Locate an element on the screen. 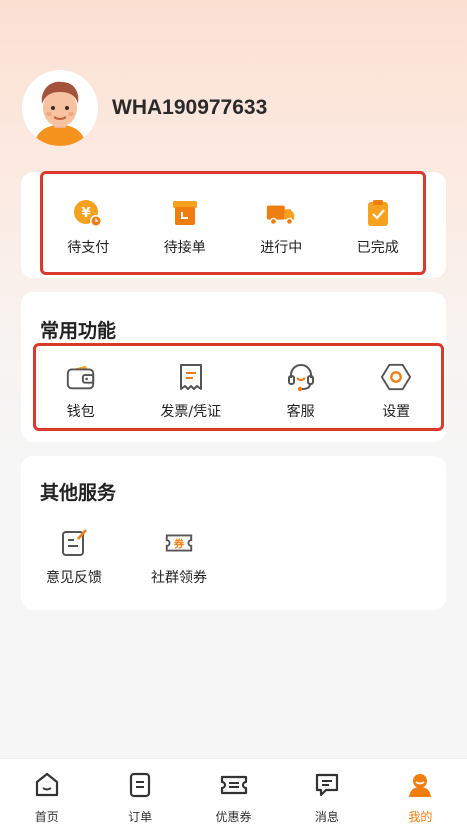 The height and width of the screenshot is (830, 467). tab-label: 优惠券 is located at coordinates (233, 817).